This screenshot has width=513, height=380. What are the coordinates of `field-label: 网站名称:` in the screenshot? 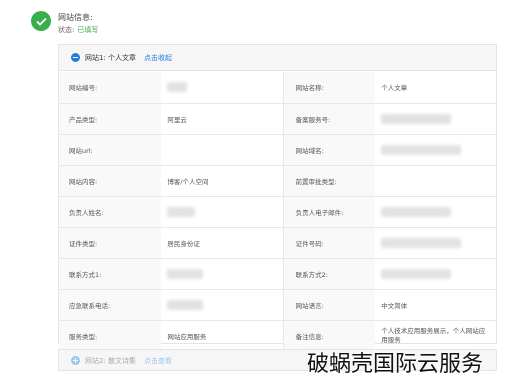 It's located at (329, 88).